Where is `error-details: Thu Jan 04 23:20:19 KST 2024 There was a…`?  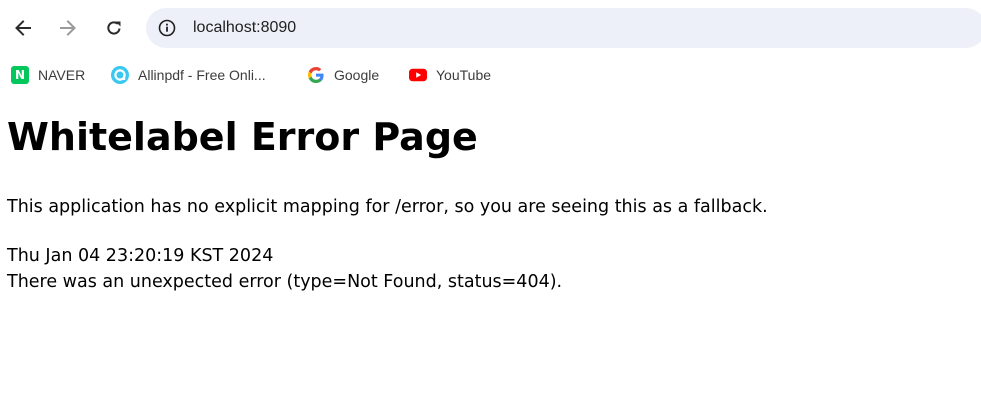
error-details: Thu Jan 04 23:20:19 KST 2024 There was a… is located at coordinates (284, 269).